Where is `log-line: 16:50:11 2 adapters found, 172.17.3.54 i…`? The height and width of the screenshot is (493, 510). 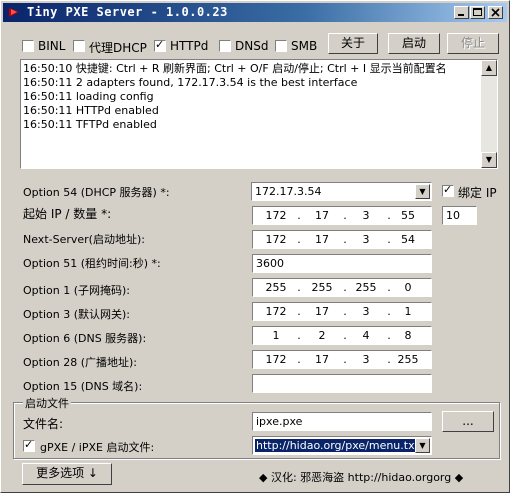 log-line: 16:50:11 2 adapters found, 172.17.3.54 i… is located at coordinates (190, 82).